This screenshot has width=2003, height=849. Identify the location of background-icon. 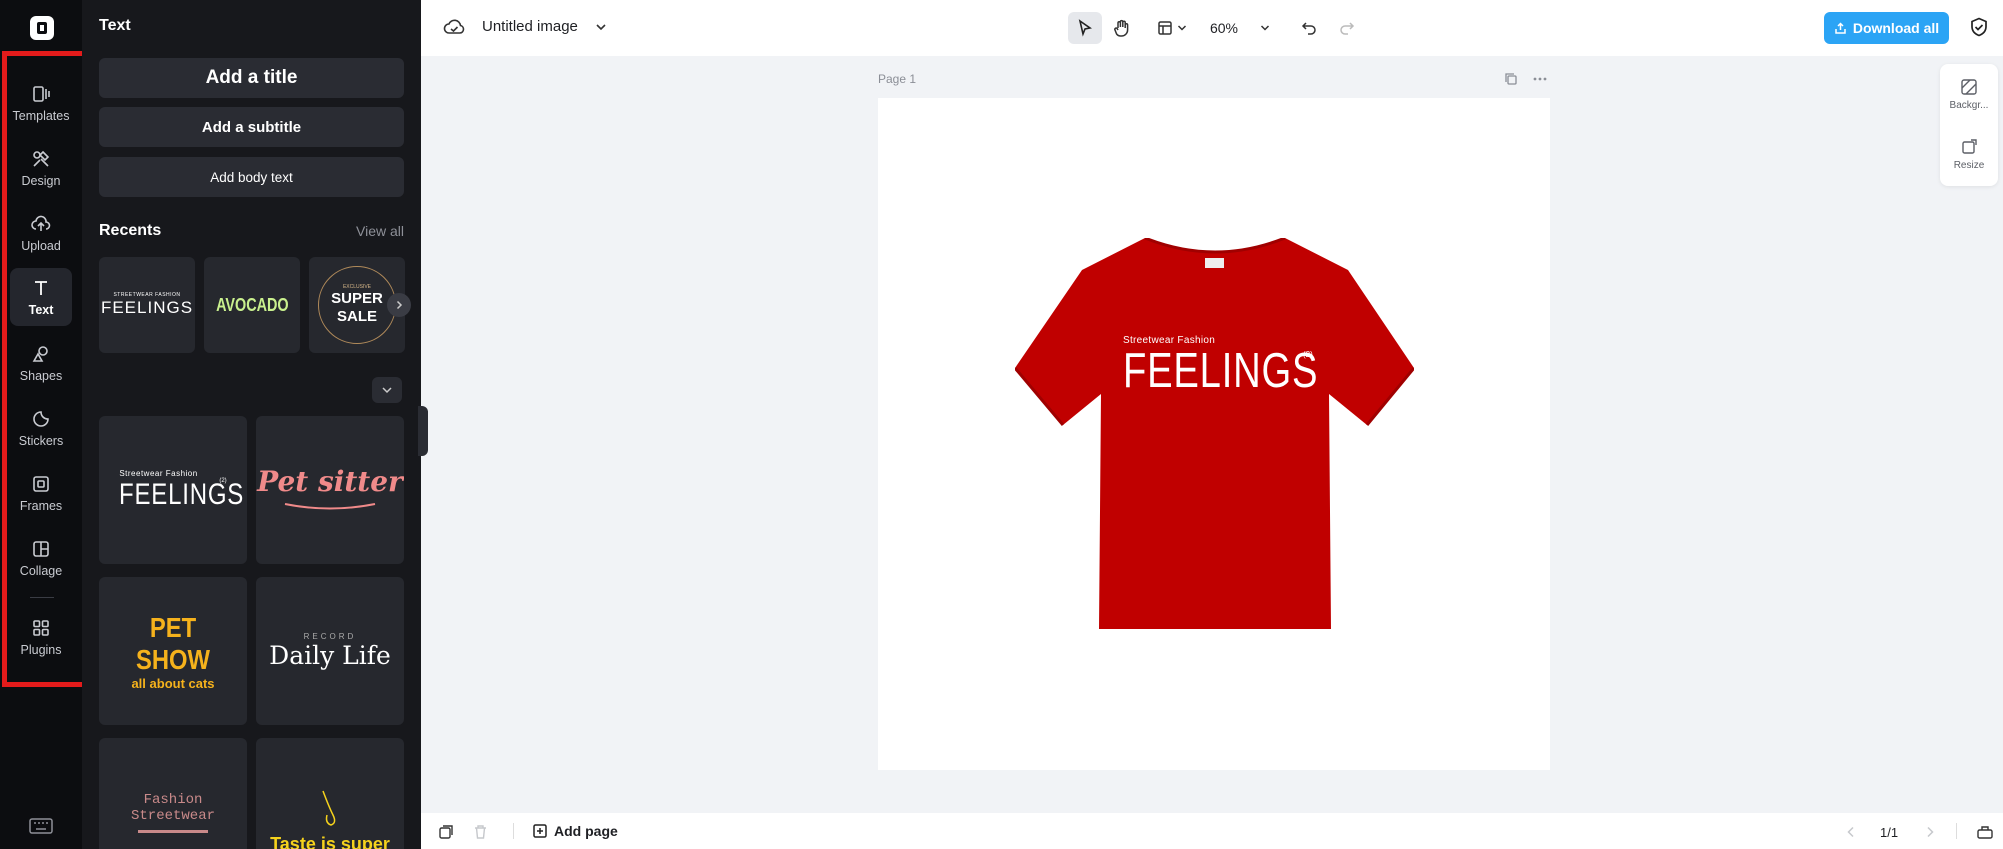
(1969, 87).